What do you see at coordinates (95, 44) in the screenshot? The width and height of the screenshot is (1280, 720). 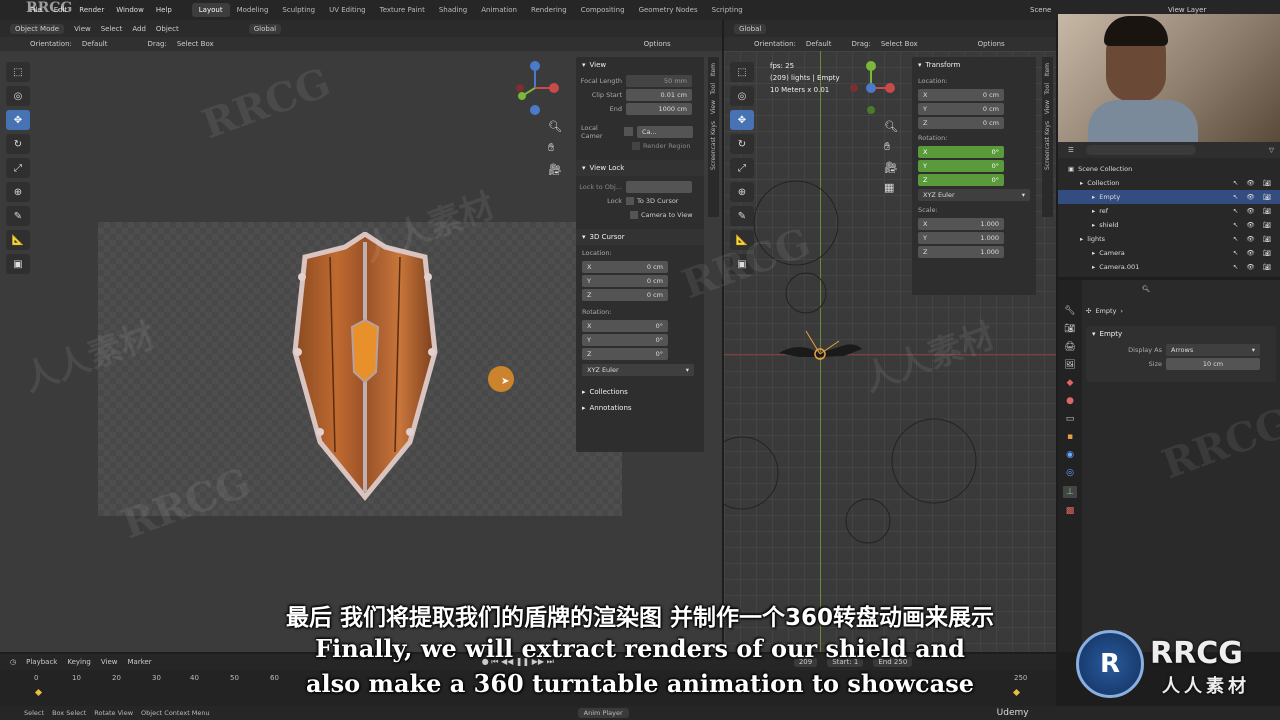 I see `orientation-select: Default` at bounding box center [95, 44].